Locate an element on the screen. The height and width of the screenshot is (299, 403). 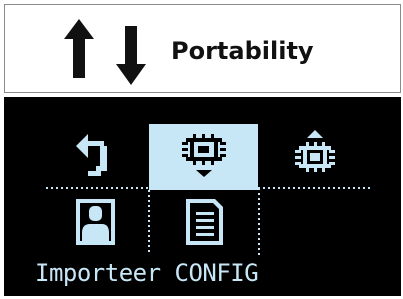
menu-caption: Importeer CONFIG is located at coordinates (147, 273).